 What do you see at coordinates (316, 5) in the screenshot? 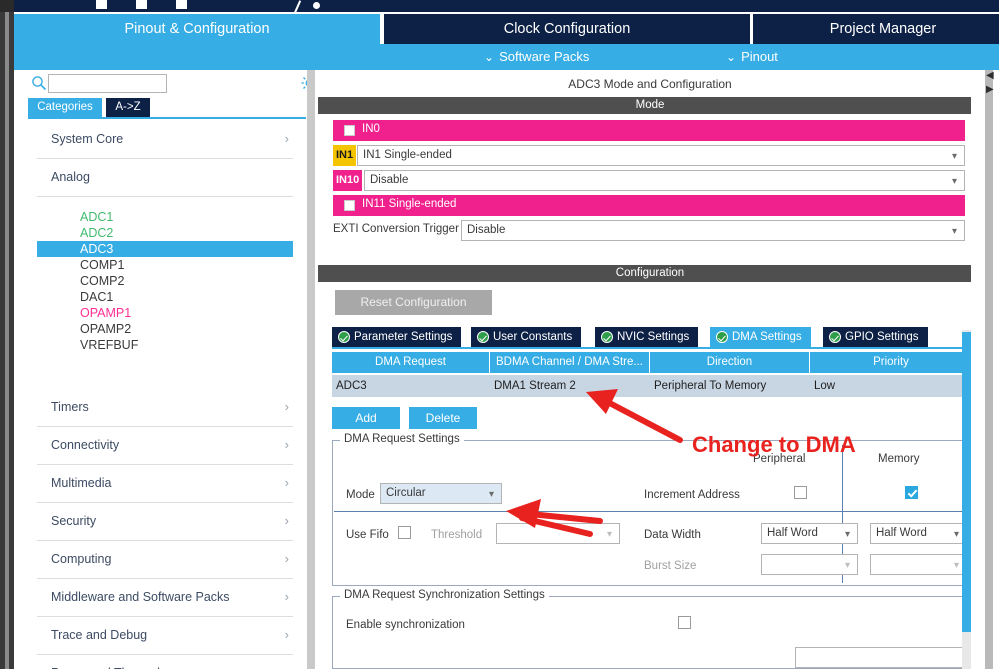
I see `info-icon` at bounding box center [316, 5].